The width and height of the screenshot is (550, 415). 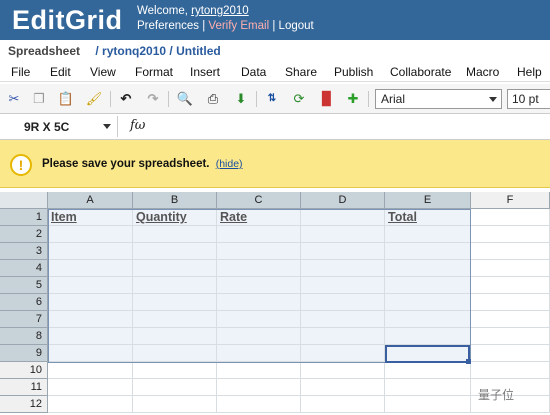 I want to click on column-header-d: D, so click(x=343, y=200).